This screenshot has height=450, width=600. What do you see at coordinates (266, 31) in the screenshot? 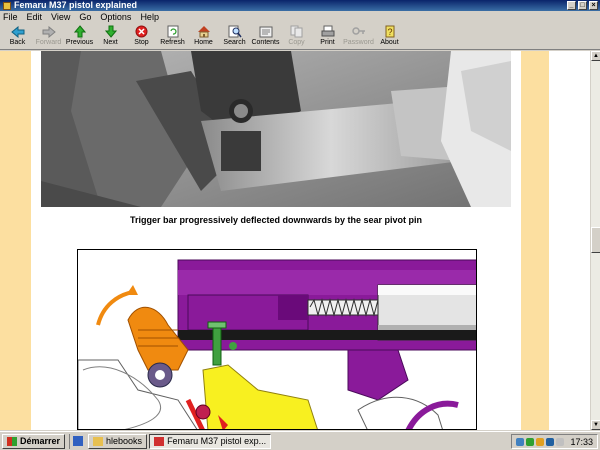
I see `contents-icon` at bounding box center [266, 31].